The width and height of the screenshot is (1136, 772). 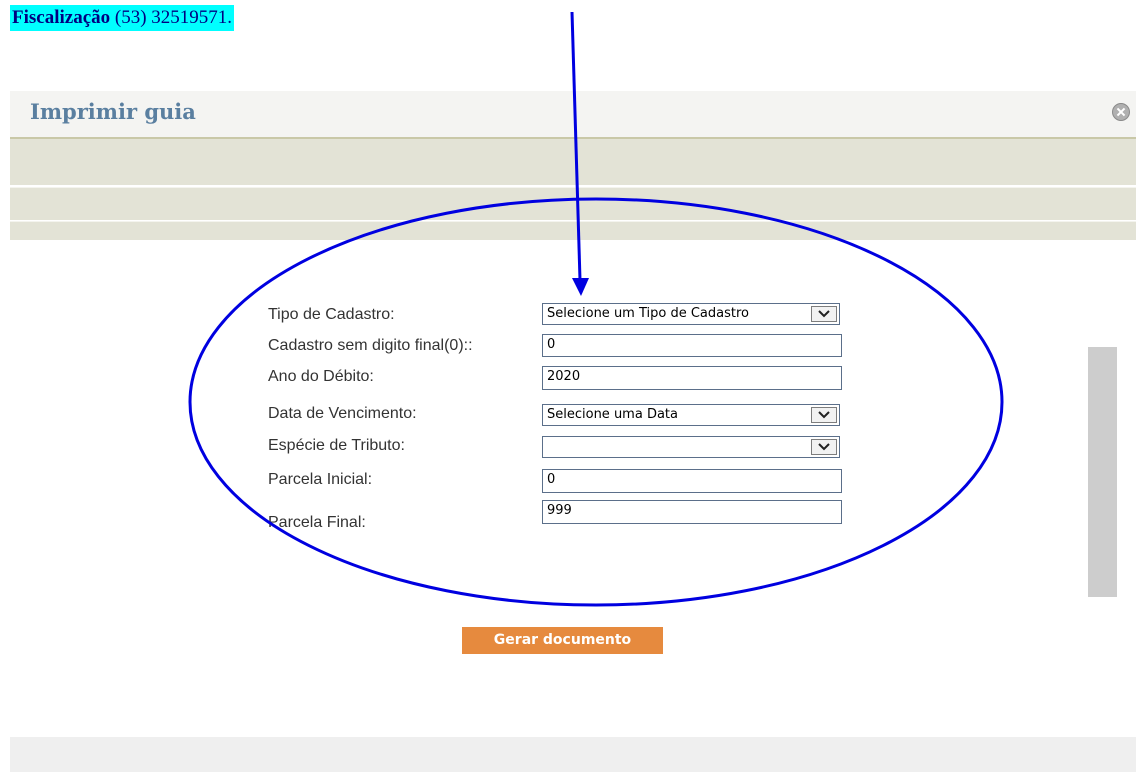 I want to click on dialog-title: Imprimir guia, so click(x=113, y=111).